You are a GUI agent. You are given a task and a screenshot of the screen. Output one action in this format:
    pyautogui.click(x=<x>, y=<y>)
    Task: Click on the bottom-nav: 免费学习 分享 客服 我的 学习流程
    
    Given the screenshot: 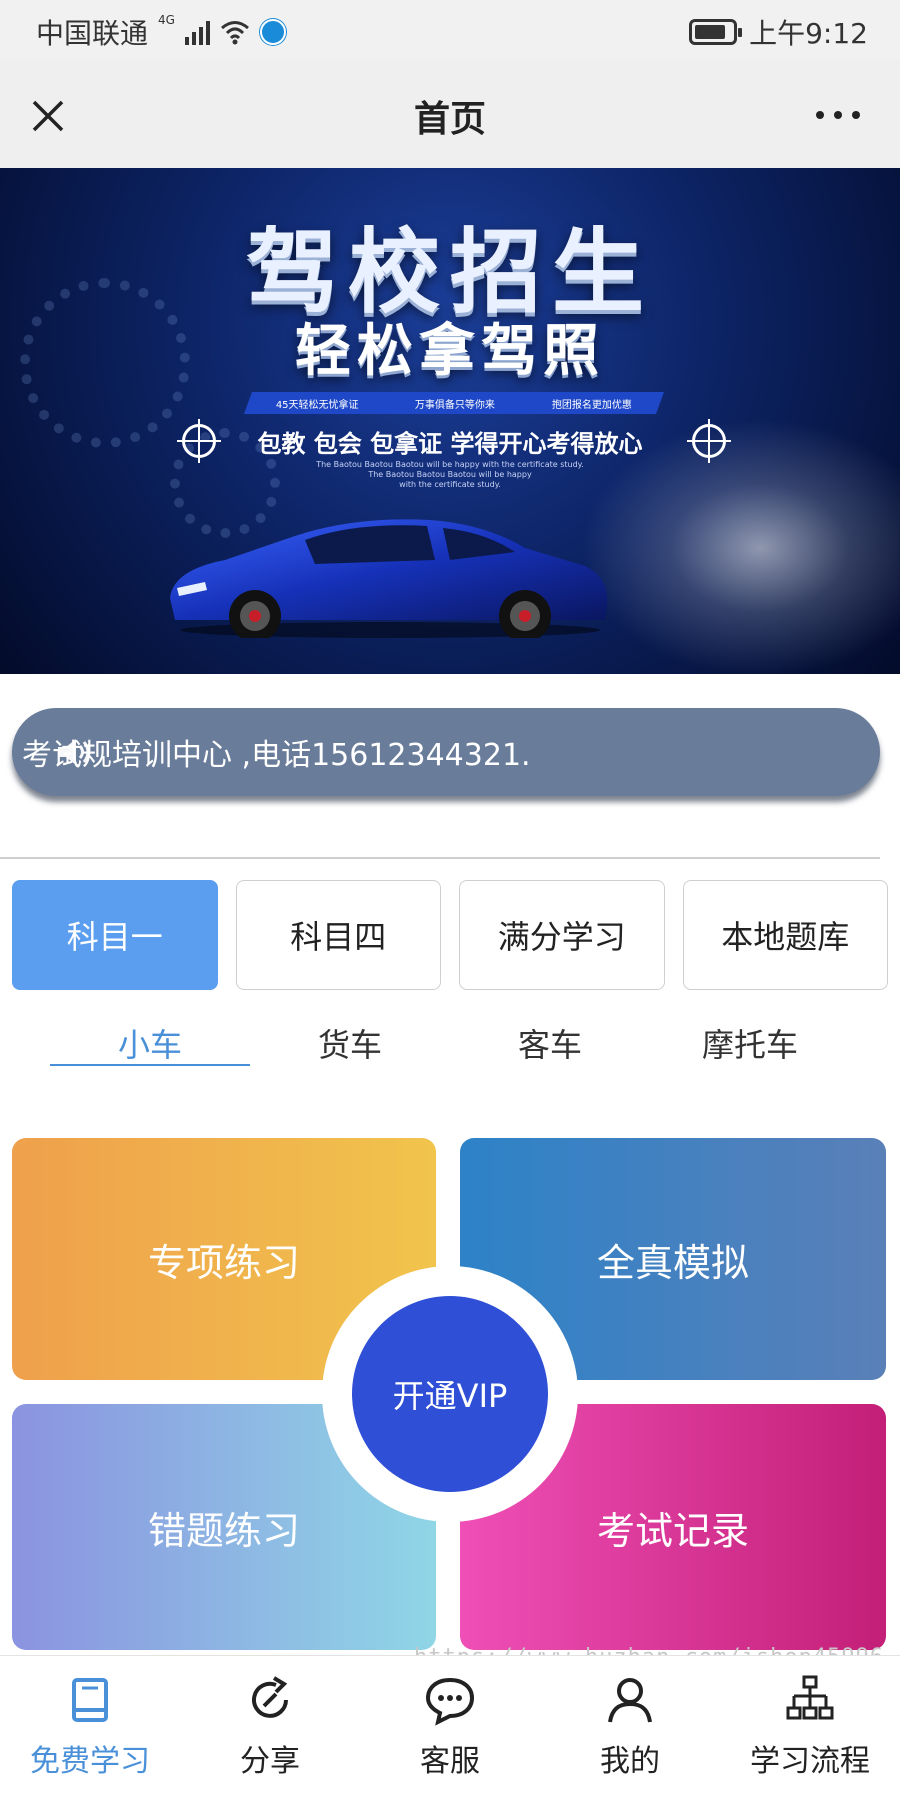 What is the action you would take?
    pyautogui.click(x=450, y=1727)
    